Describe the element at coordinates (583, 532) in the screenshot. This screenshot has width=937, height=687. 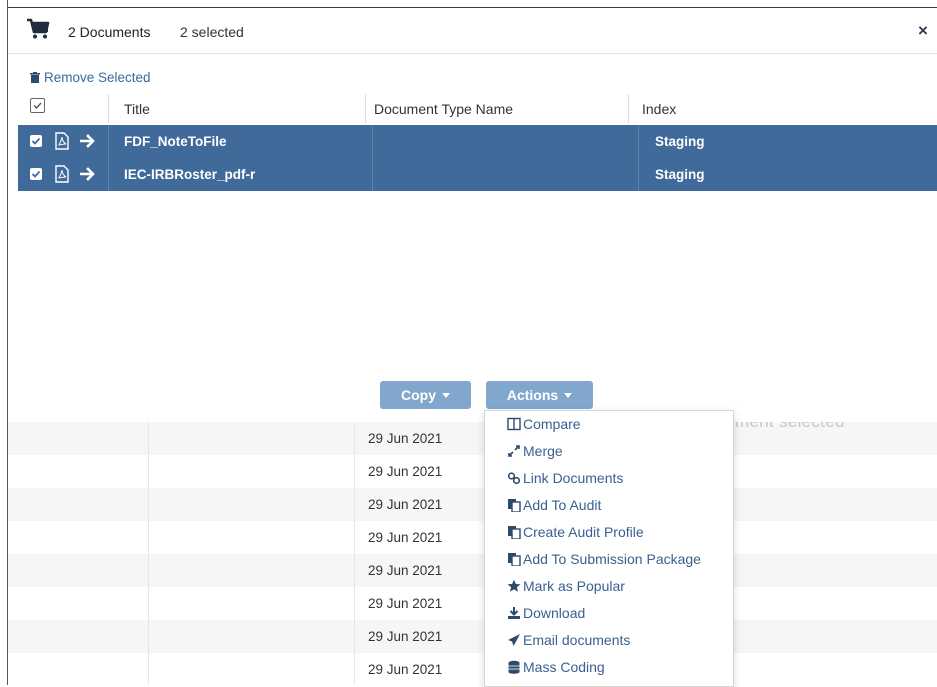
I see `menu-item-label: Create Audit Profile` at that location.